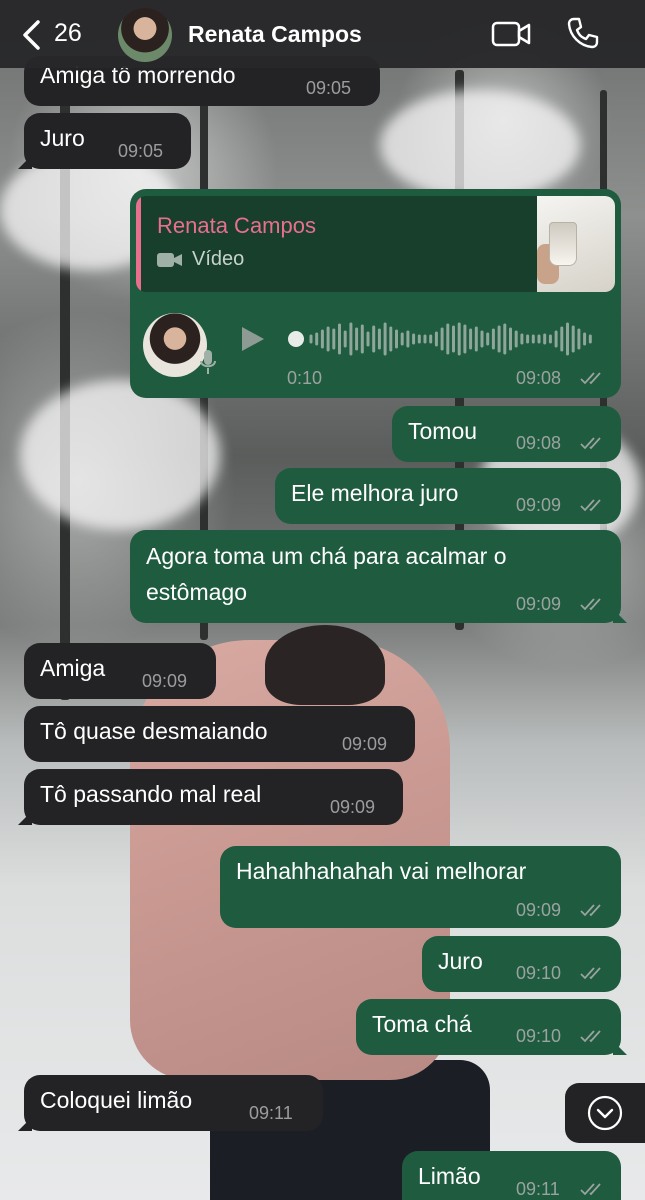 This screenshot has height=1200, width=645. I want to click on video-thumbnail, so click(576, 244).